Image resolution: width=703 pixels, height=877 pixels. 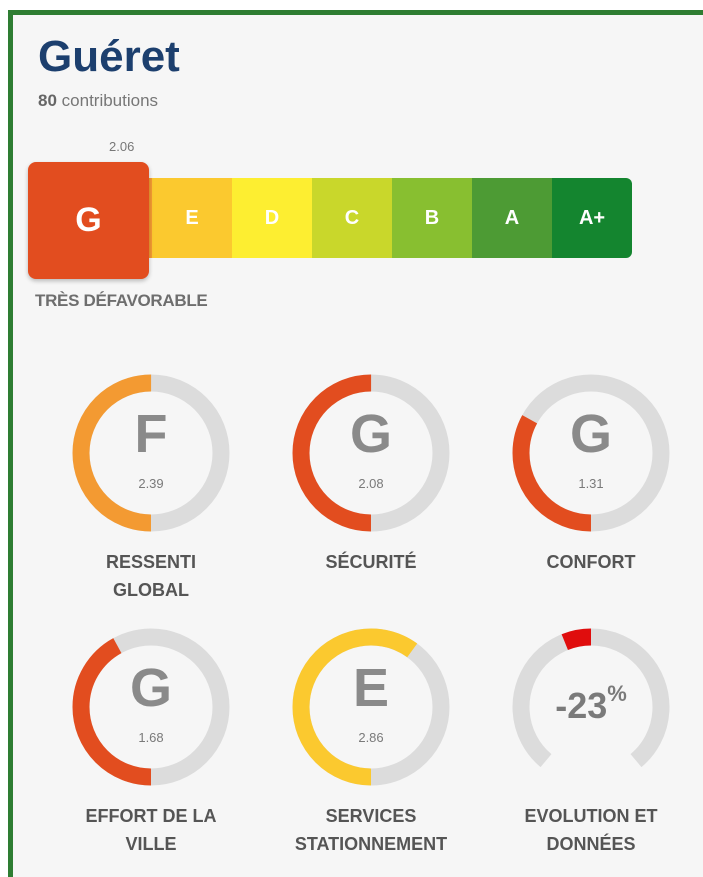 I want to click on gauge-label-line: CONFORT, so click(x=591, y=562).